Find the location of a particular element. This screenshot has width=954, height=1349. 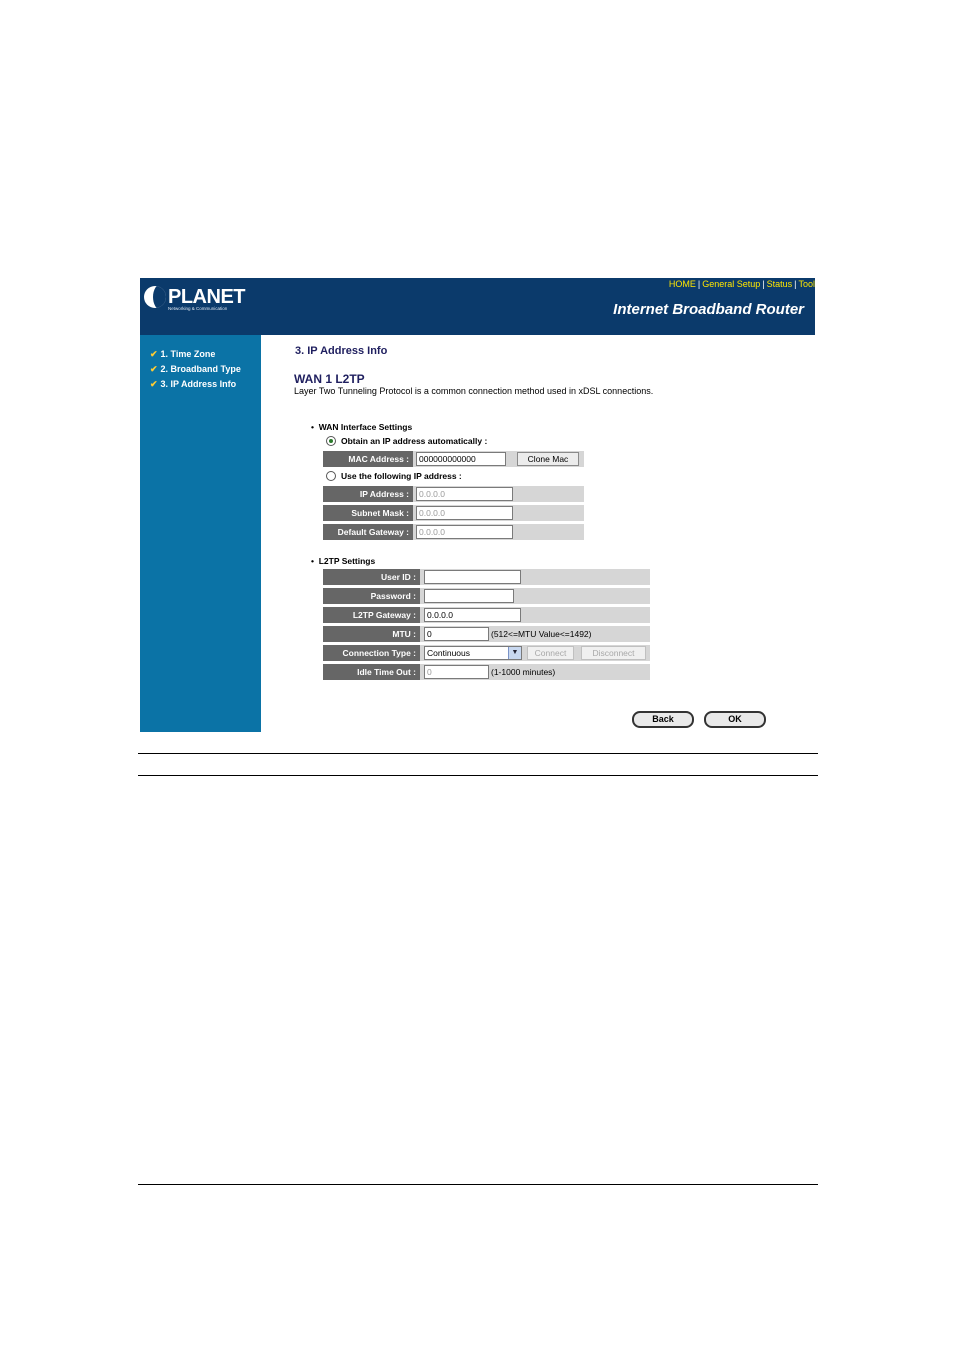

connection-type-label: Connection Type : is located at coordinates (371, 653).